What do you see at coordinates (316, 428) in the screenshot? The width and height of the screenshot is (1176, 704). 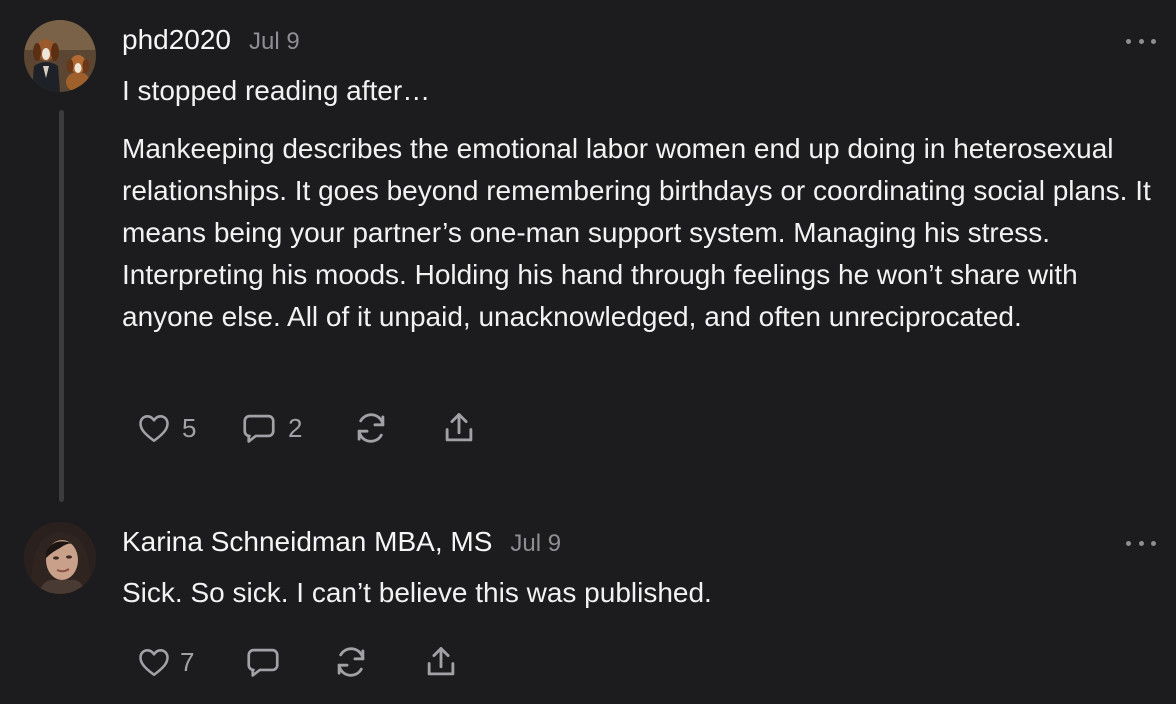 I see `comment-actions: 5 2` at bounding box center [316, 428].